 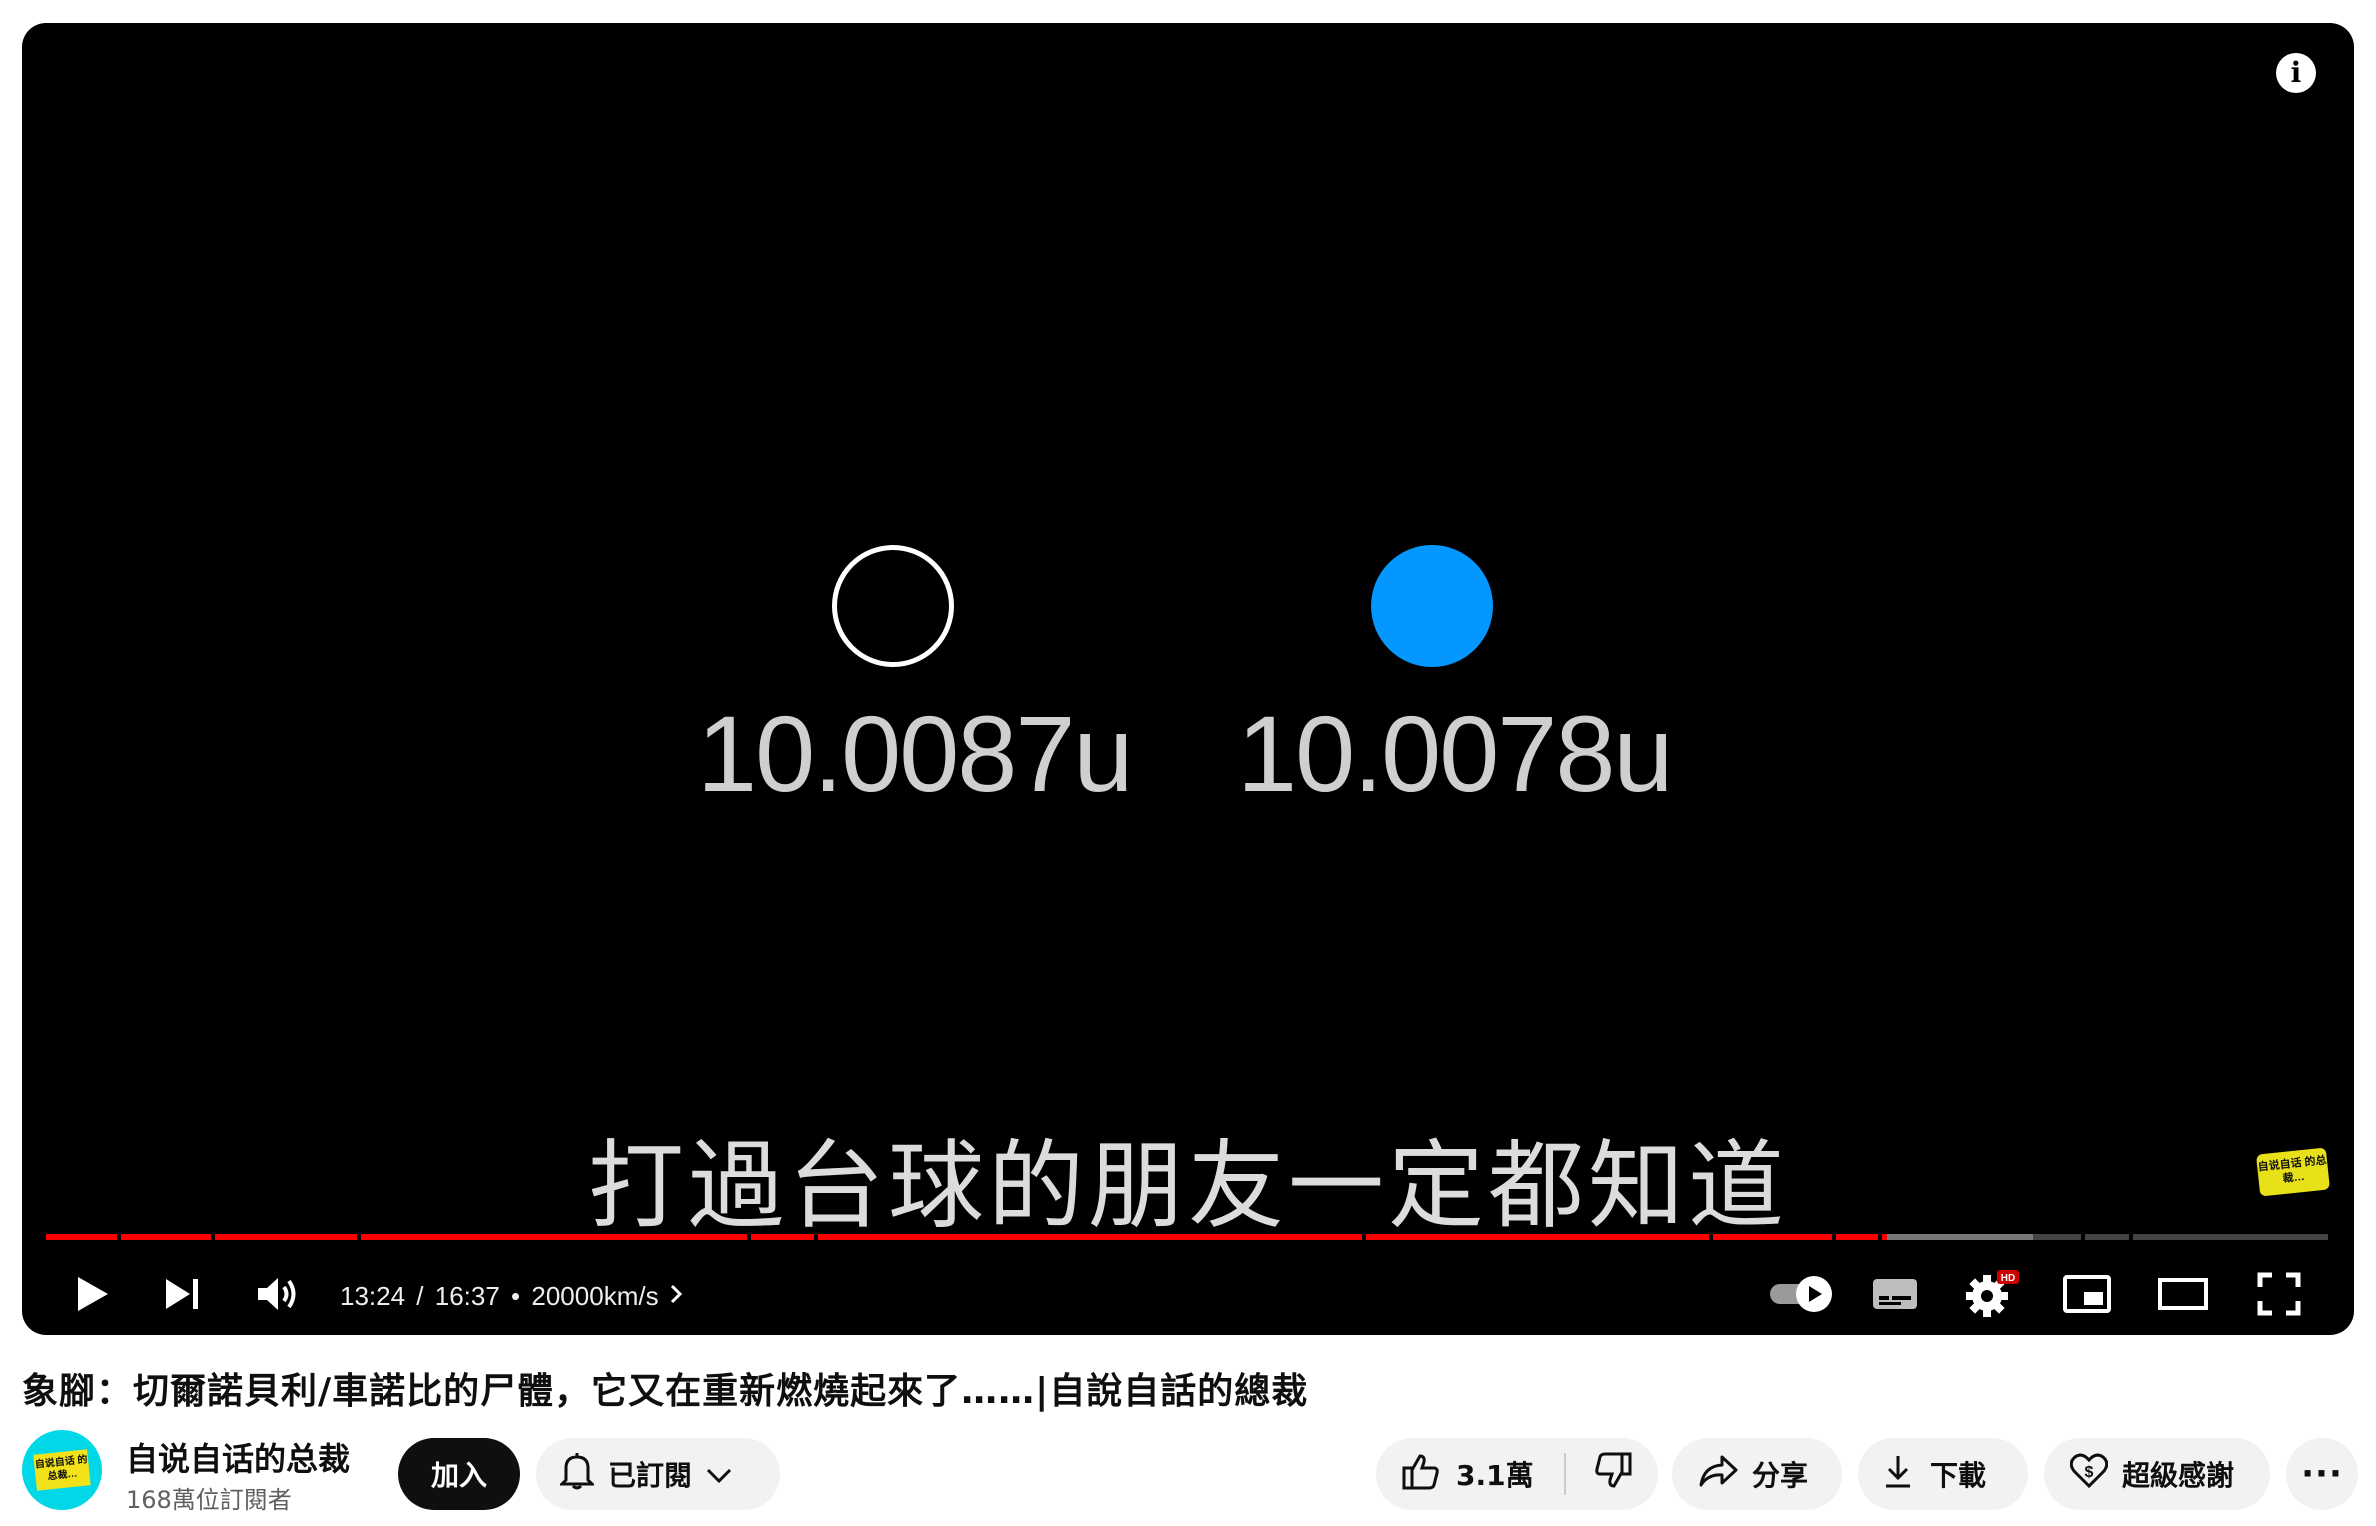 I want to click on download-button: 下載, so click(x=1943, y=1474).